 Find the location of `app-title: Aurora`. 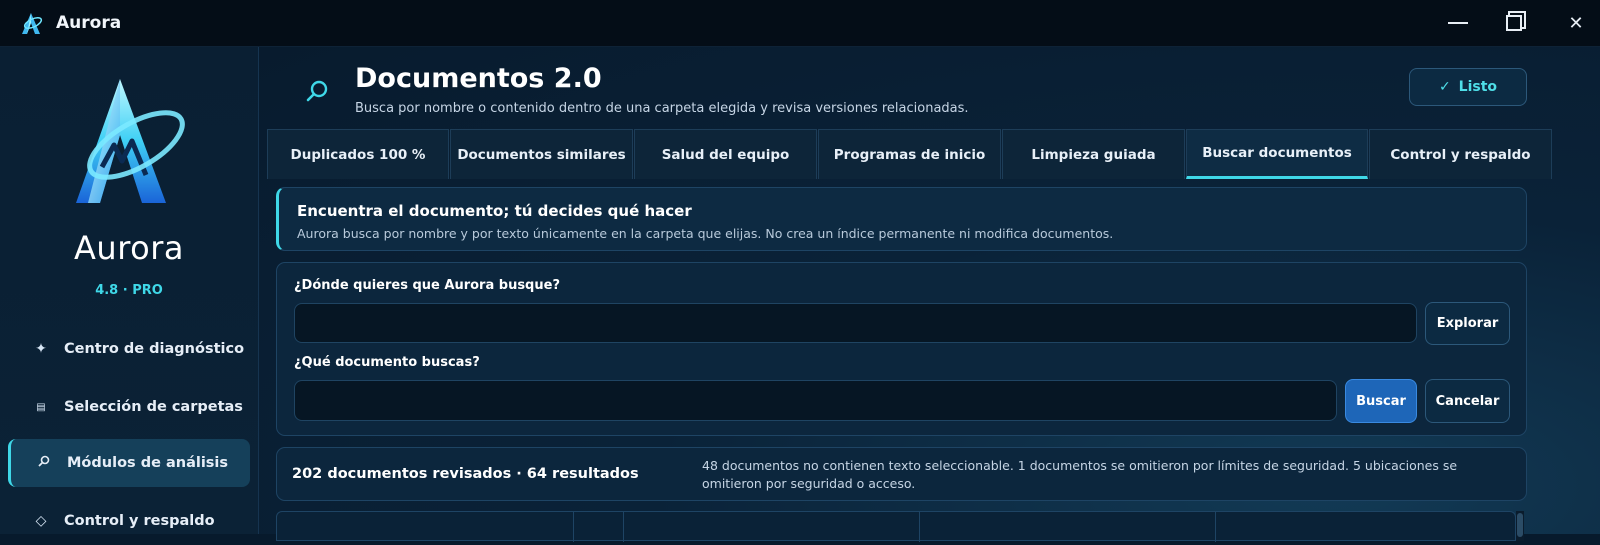

app-title: Aurora is located at coordinates (89, 23).